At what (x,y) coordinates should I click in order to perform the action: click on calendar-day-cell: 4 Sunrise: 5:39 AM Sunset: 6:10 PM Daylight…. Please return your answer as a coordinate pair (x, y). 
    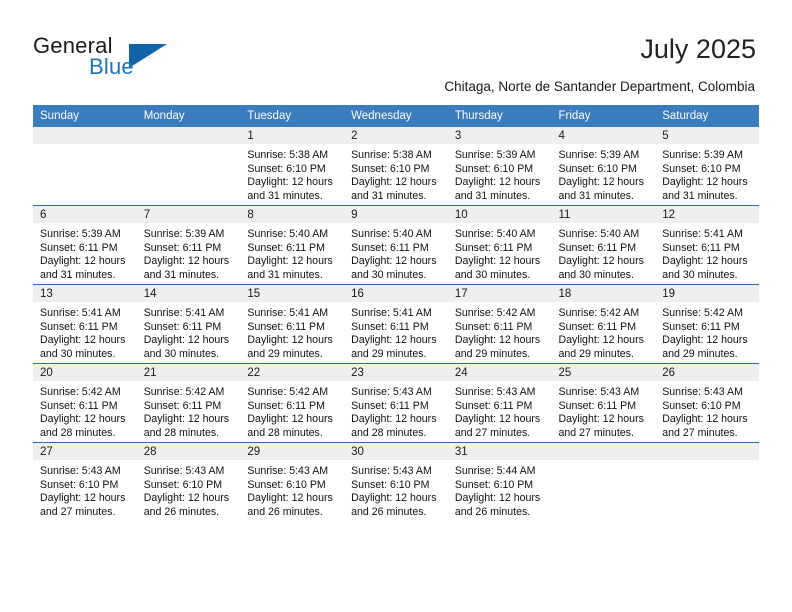
    Looking at the image, I should click on (603, 166).